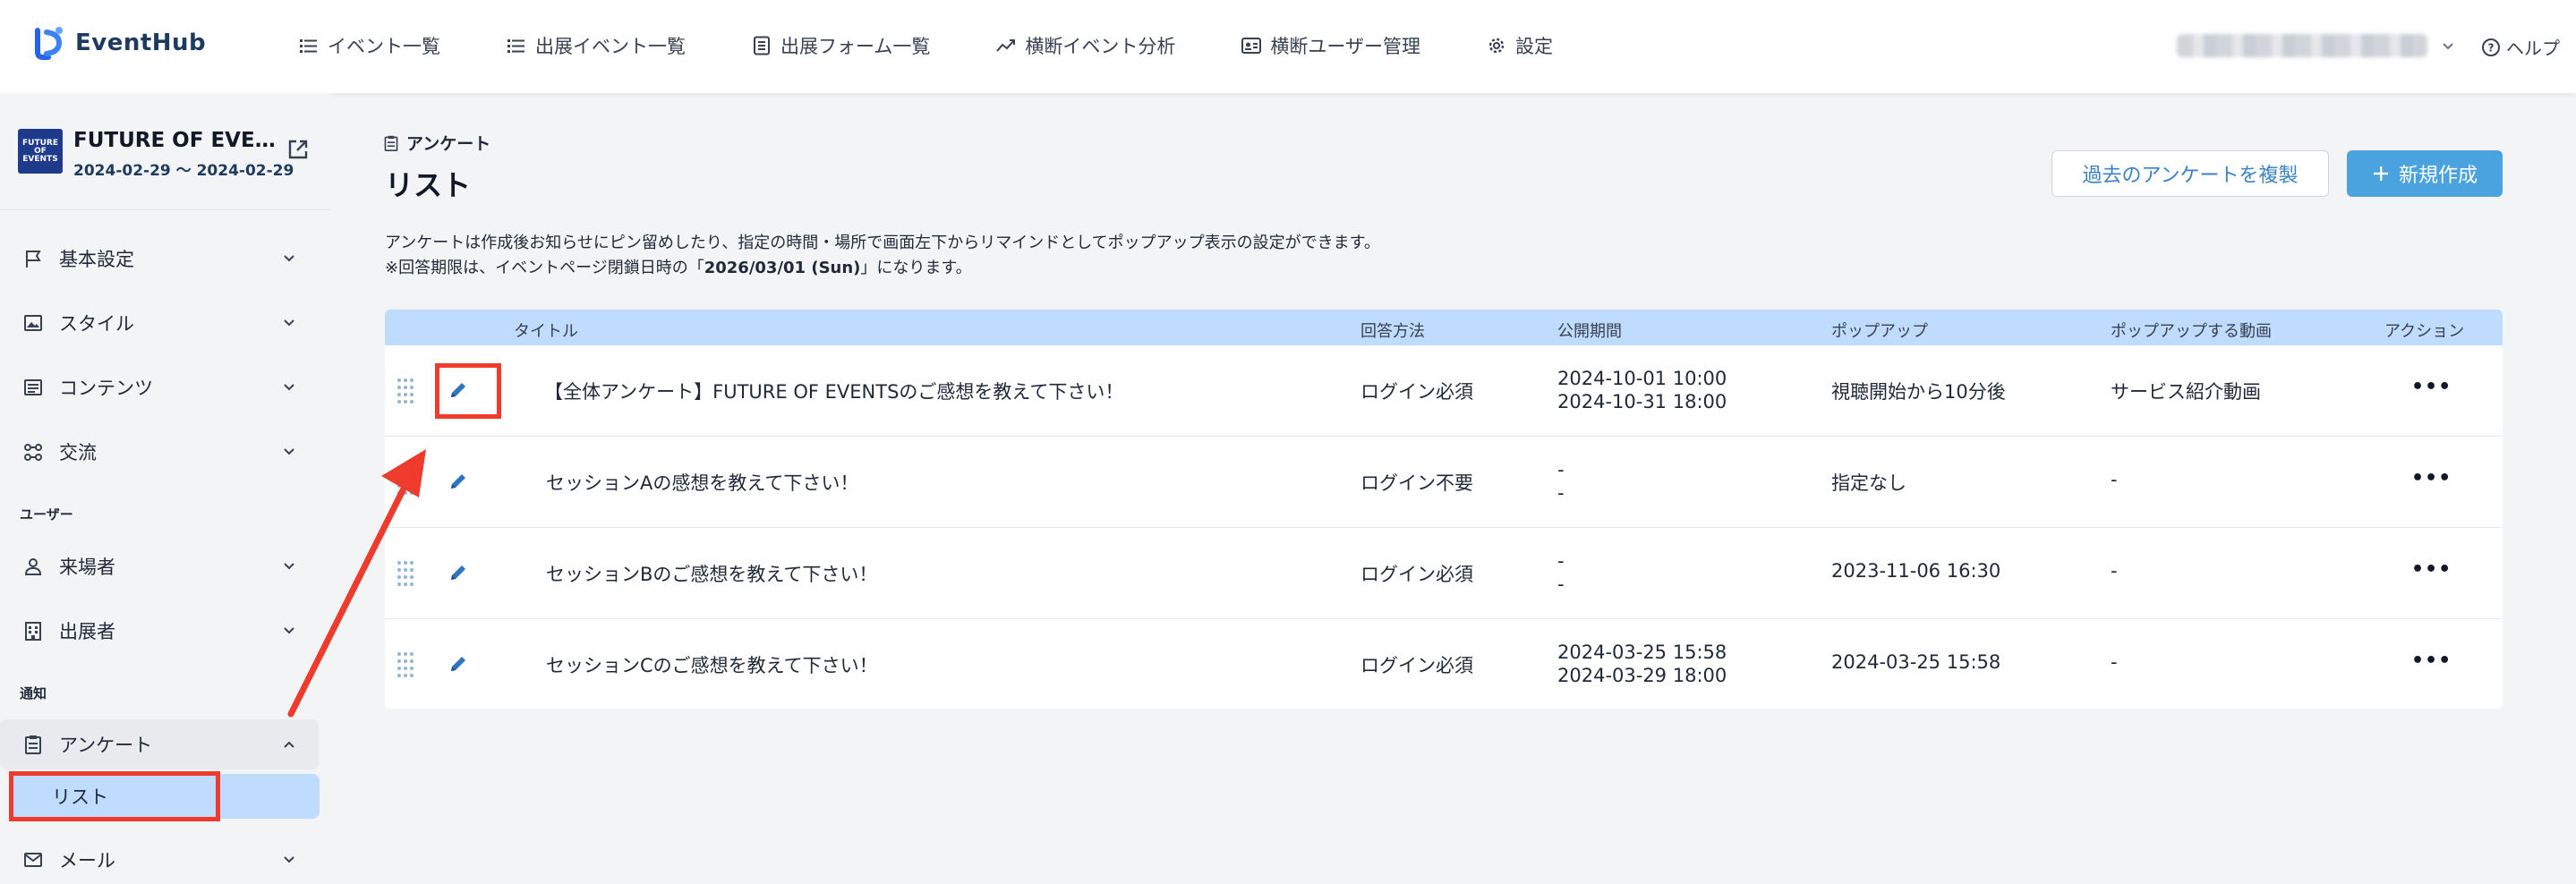 This screenshot has width=2576, height=884. I want to click on table-header: タイトル 回答方法 公開期間 ポップアップ ポップアップする動画 アクション, so click(1444, 328).